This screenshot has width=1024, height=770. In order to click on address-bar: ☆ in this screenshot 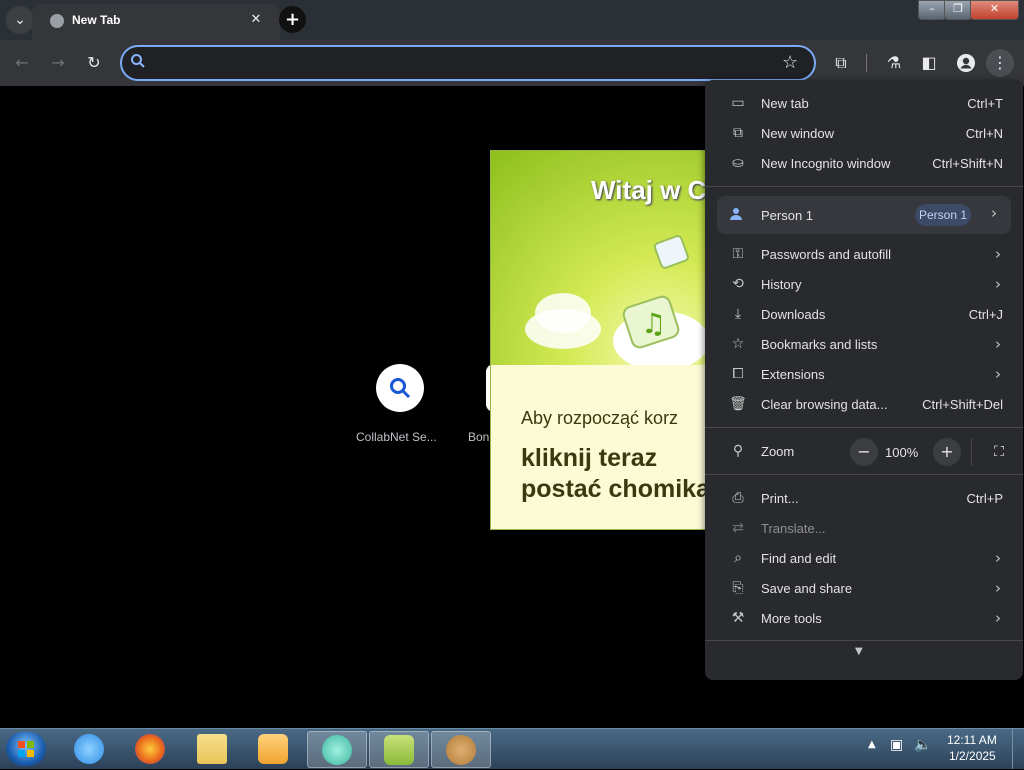, I will do `click(468, 63)`.